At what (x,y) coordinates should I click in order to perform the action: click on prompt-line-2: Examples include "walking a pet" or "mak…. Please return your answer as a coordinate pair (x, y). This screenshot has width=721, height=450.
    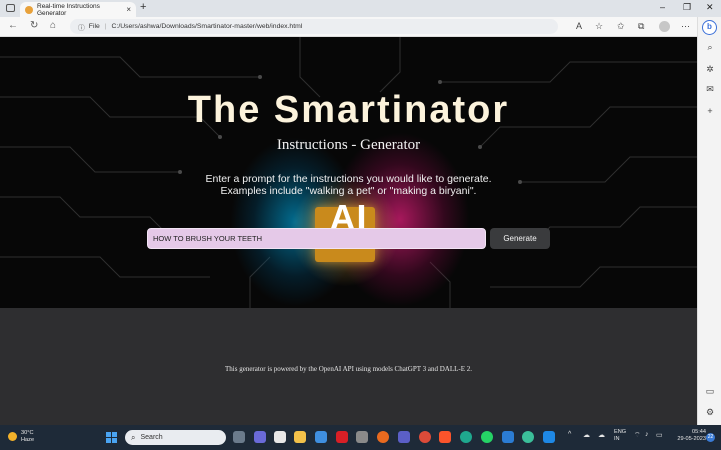
    Looking at the image, I should click on (348, 191).